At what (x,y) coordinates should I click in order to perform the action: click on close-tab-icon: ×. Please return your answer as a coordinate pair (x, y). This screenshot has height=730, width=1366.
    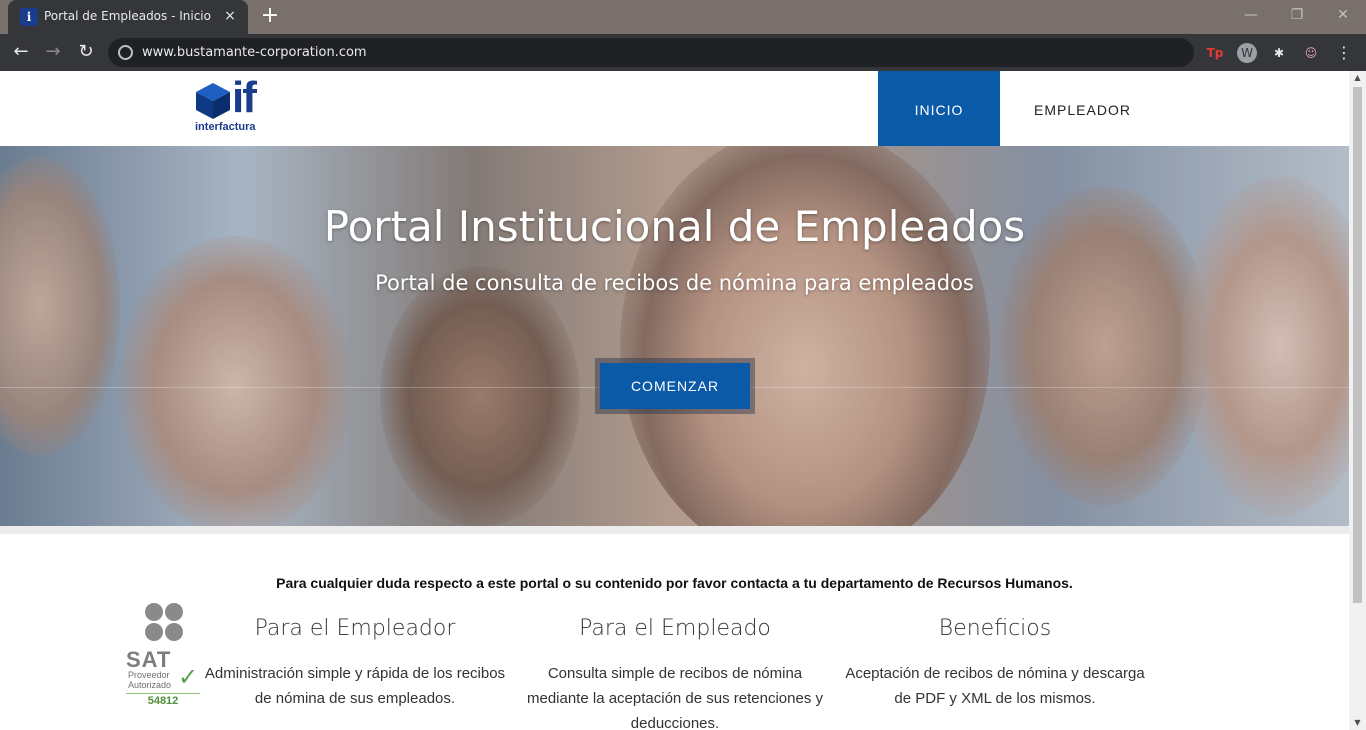
    Looking at the image, I should click on (230, 16).